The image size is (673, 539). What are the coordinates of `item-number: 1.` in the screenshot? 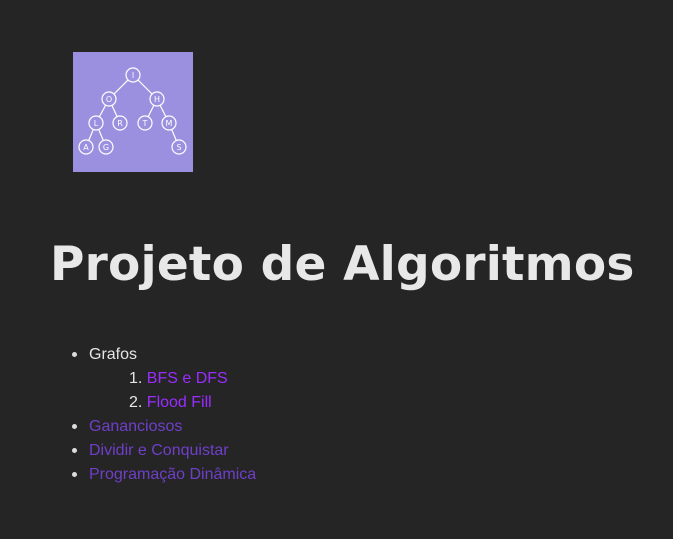 It's located at (136, 378).